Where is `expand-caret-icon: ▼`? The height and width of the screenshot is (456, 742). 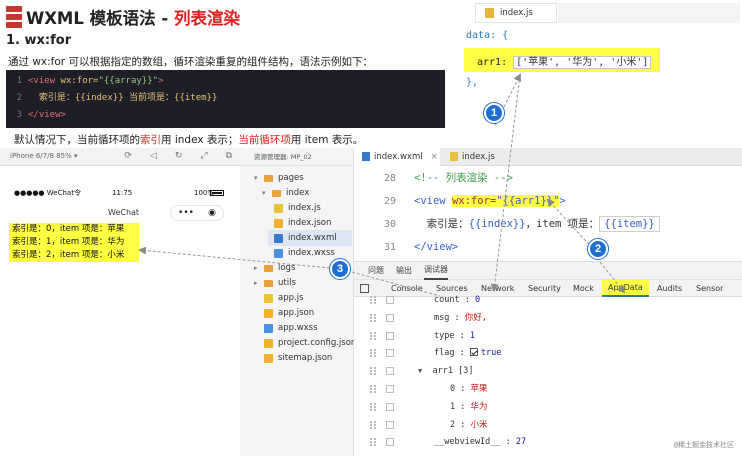 expand-caret-icon: ▼ is located at coordinates (420, 371).